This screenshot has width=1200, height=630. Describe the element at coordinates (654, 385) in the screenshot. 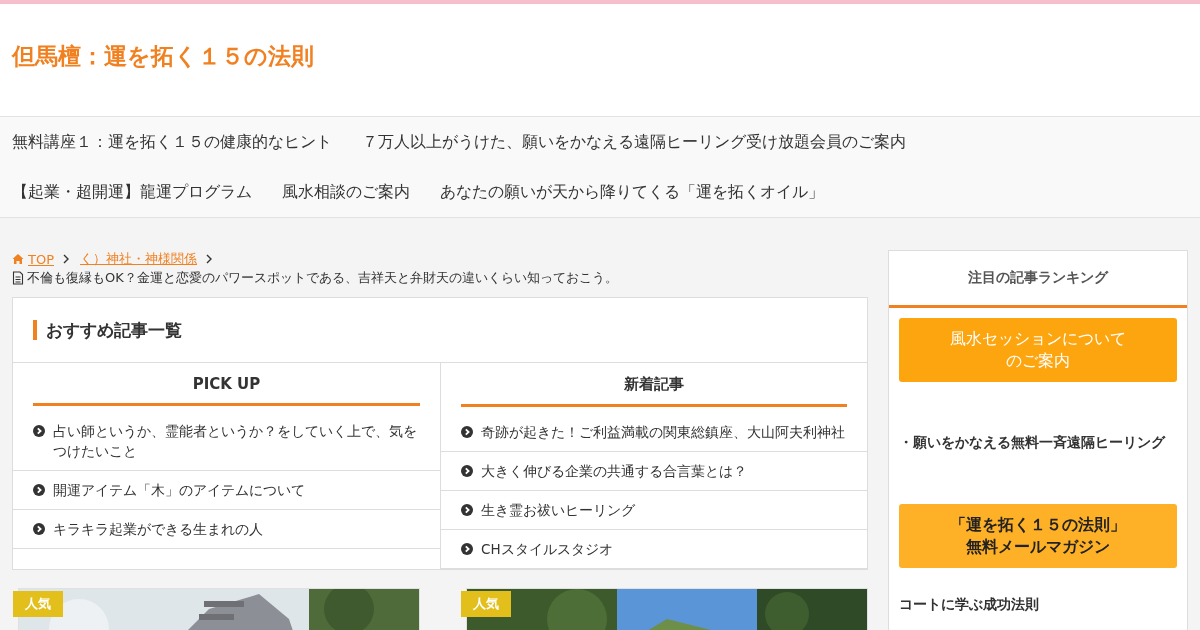

I see `column-heading: 新着記事` at that location.